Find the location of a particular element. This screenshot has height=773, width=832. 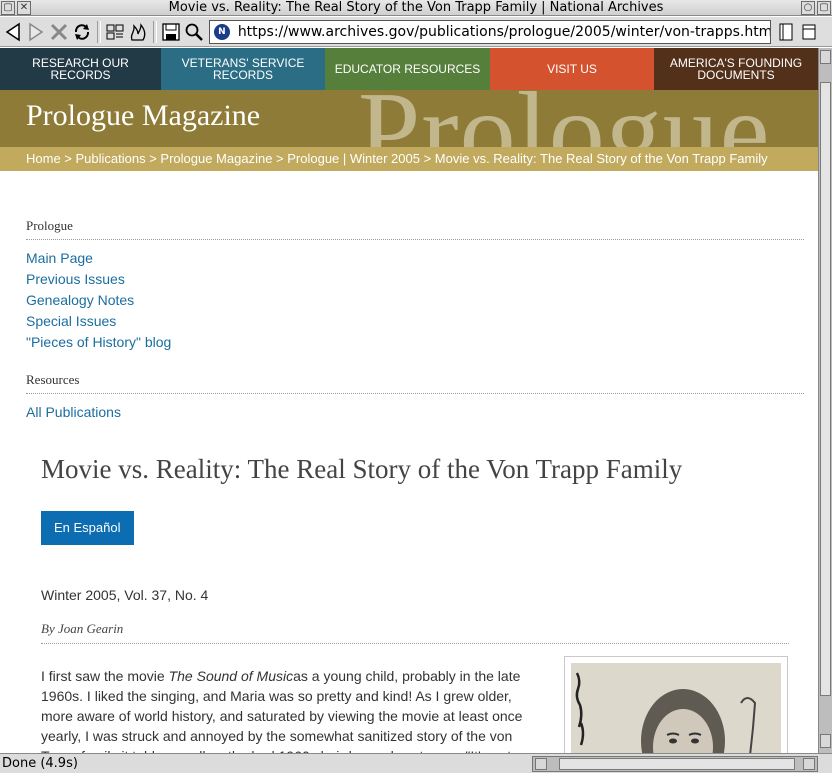

article-photo is located at coordinates (676, 704).